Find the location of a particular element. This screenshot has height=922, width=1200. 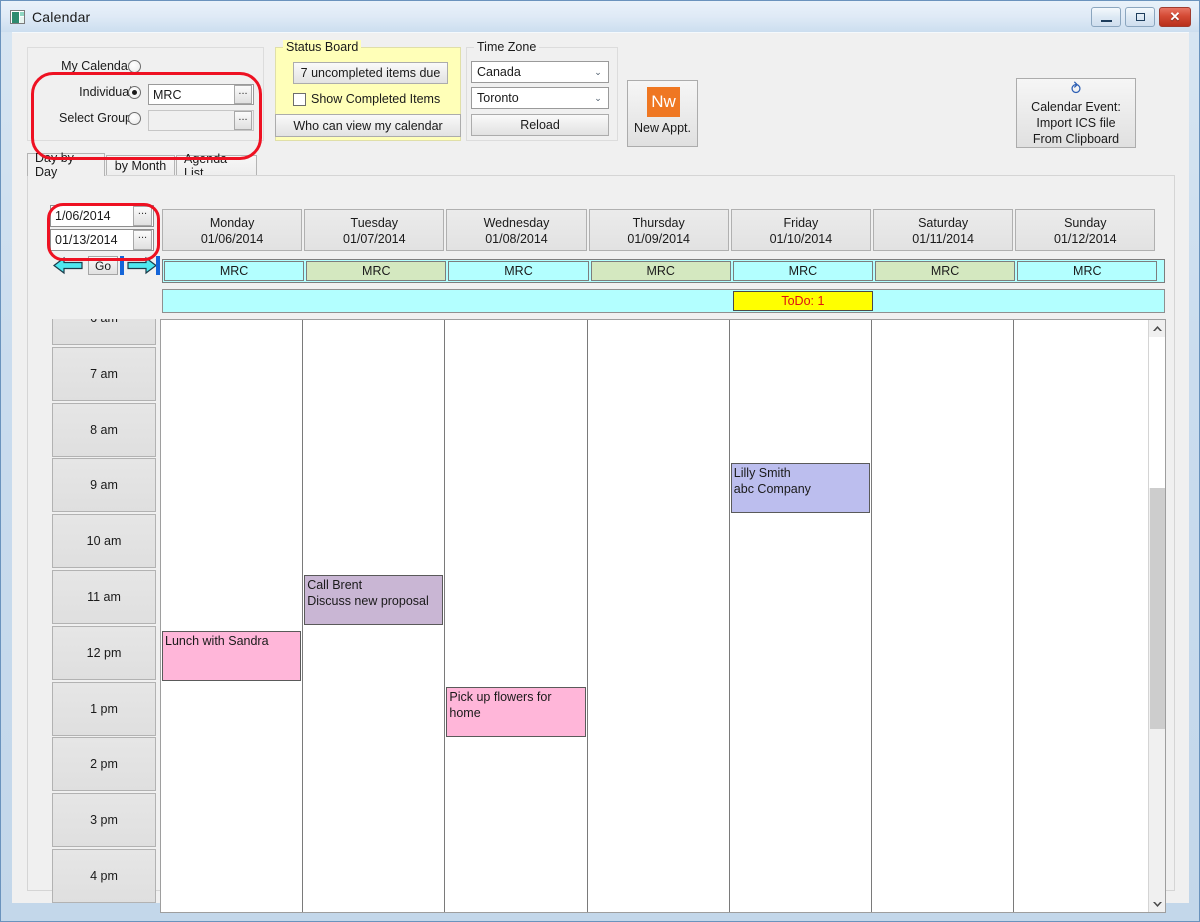

tab-agenda-list: Agenda List is located at coordinates (216, 166).